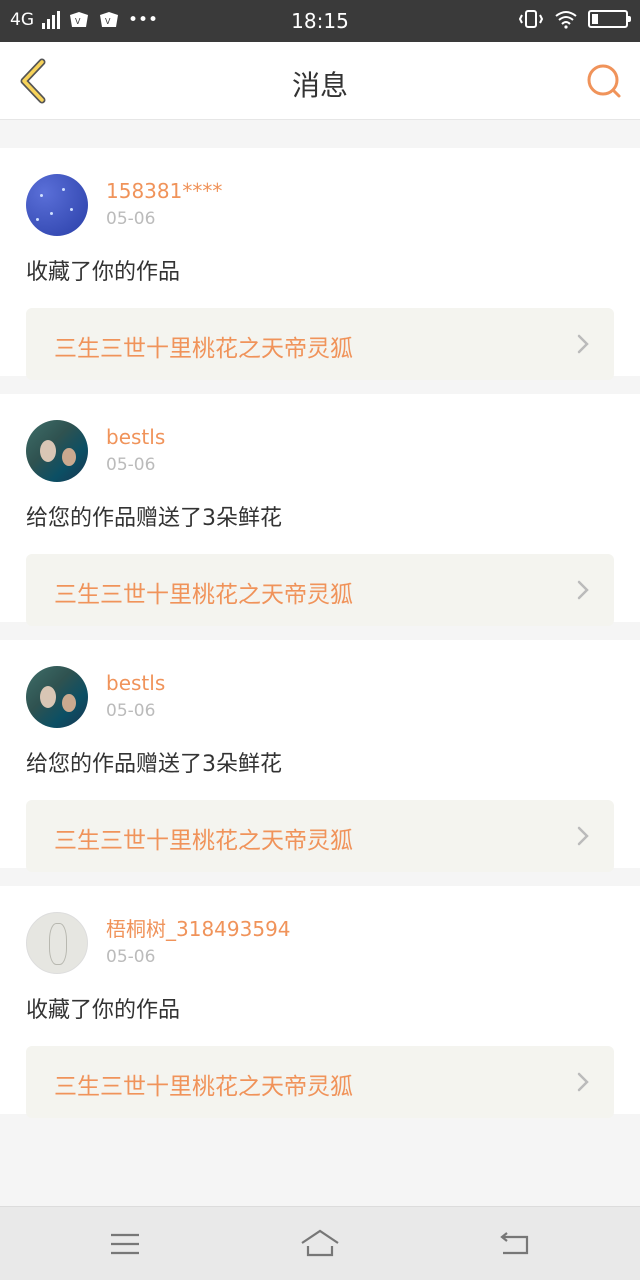 This screenshot has width=640, height=1280. I want to click on user-meta: 158381**** 05-06, so click(164, 203).